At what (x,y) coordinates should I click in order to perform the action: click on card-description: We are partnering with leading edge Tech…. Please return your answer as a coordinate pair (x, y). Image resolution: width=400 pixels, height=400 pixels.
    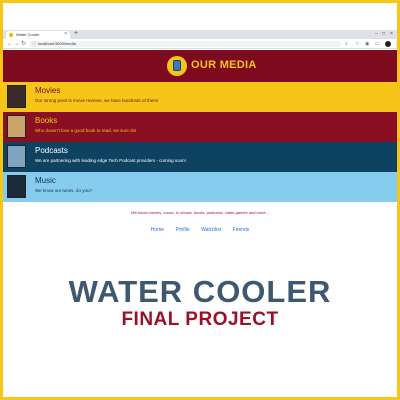
    Looking at the image, I should click on (110, 160).